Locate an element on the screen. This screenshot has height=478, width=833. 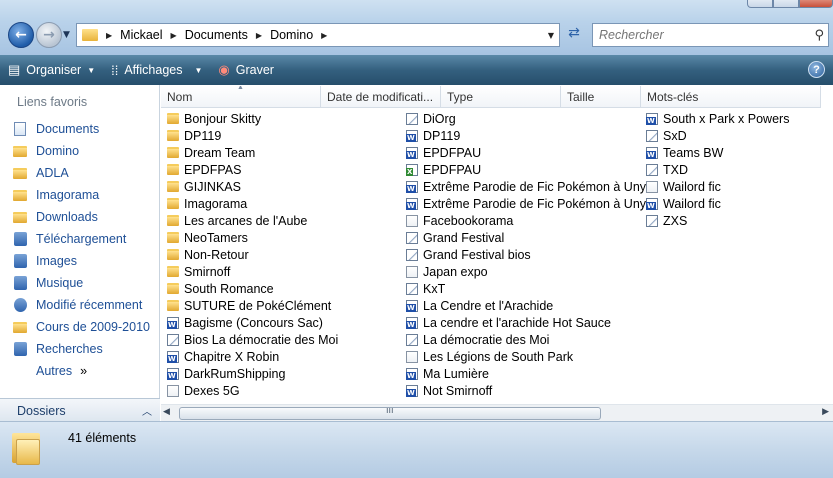
sidebar-item-musique: Musique is located at coordinates (81, 283).